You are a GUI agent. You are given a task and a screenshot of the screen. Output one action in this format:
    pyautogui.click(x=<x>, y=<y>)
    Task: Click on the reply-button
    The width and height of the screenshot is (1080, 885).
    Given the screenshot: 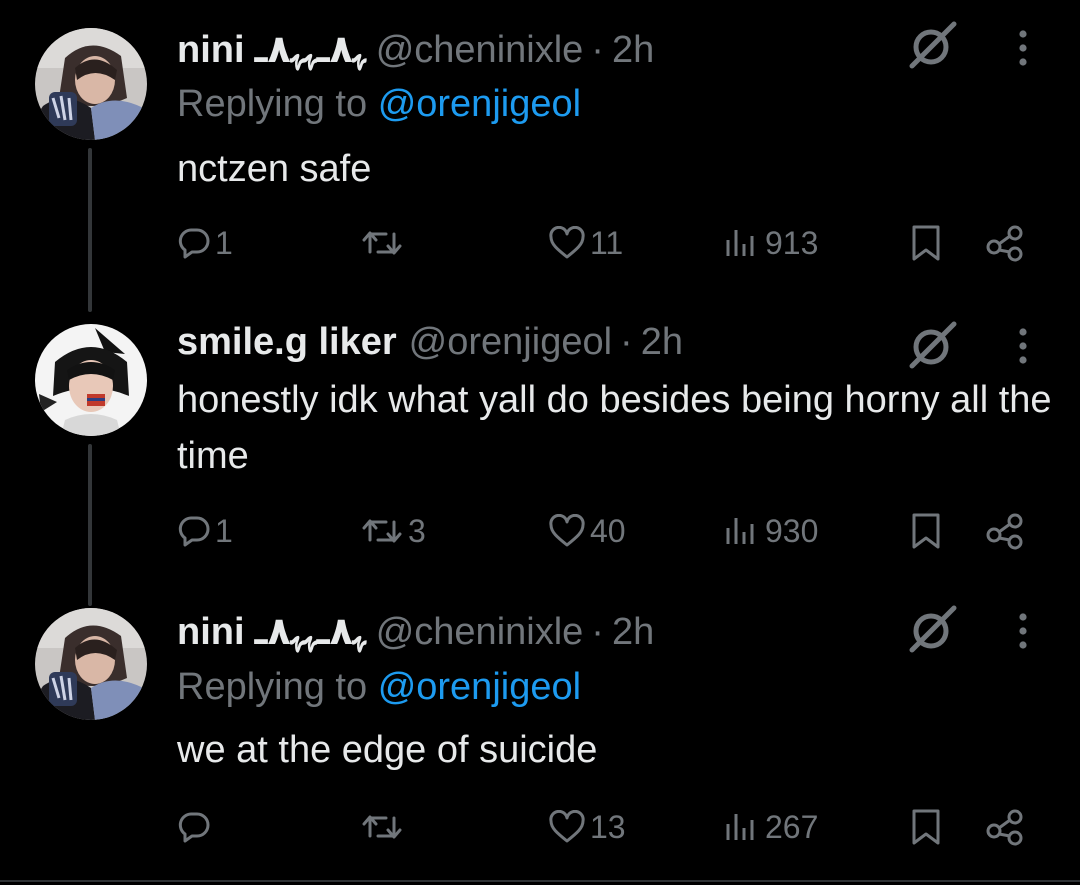 What is the action you would take?
    pyautogui.click(x=196, y=827)
    